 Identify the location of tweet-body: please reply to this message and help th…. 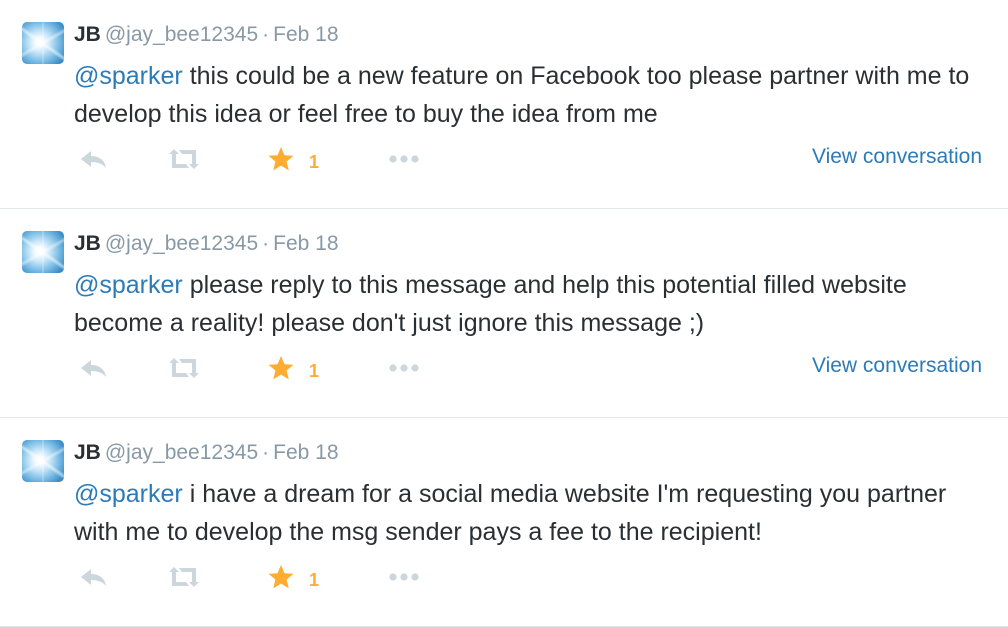
(490, 304).